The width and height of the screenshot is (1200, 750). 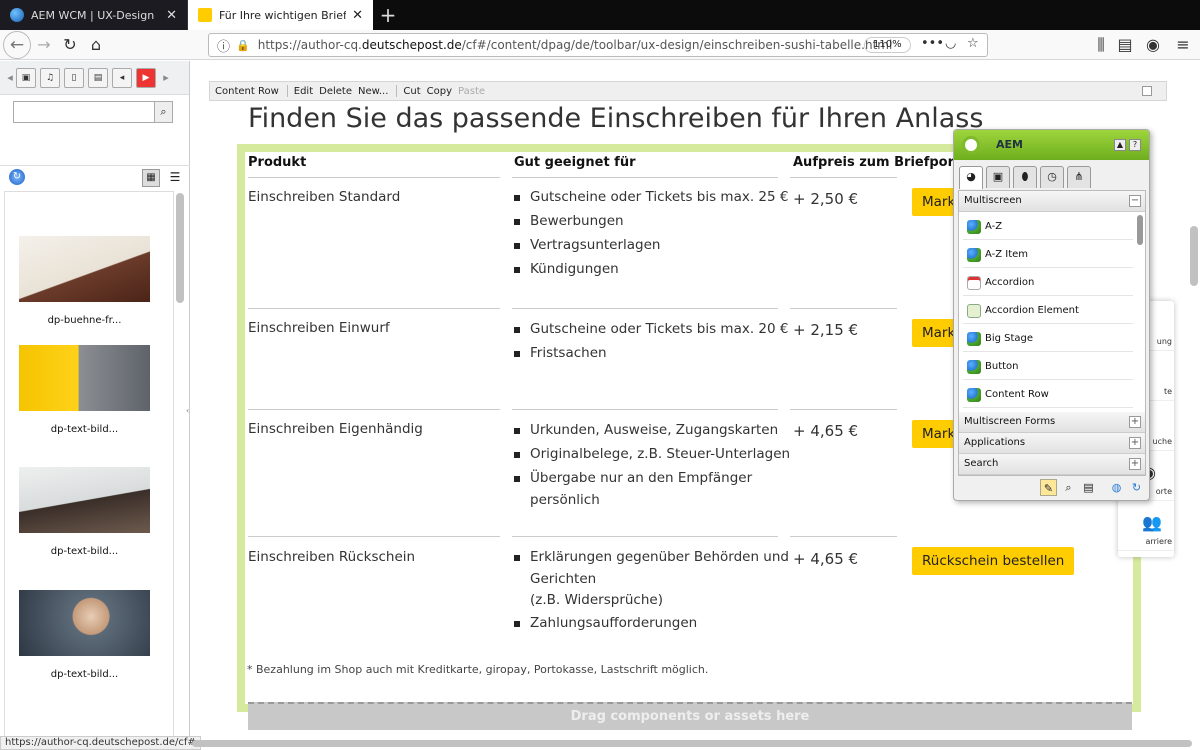 I want to click on collapse-handle-icon: ‹, so click(x=188, y=411).